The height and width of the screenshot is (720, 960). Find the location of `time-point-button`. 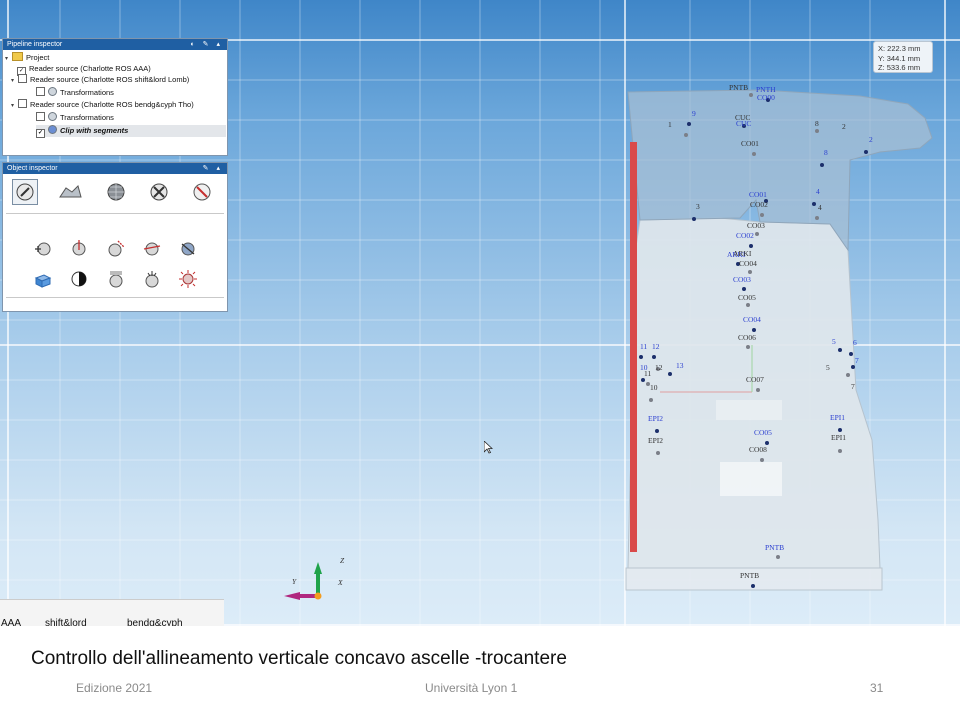

time-point-button is located at coordinates (152, 279).